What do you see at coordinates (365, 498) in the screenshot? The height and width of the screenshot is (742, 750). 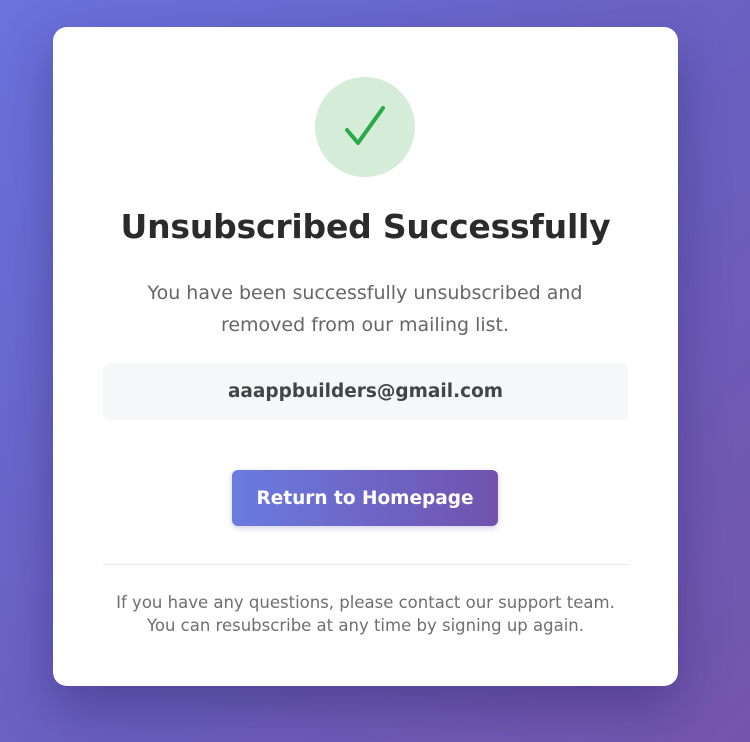 I see `return-home-button: Return to Homepage` at bounding box center [365, 498].